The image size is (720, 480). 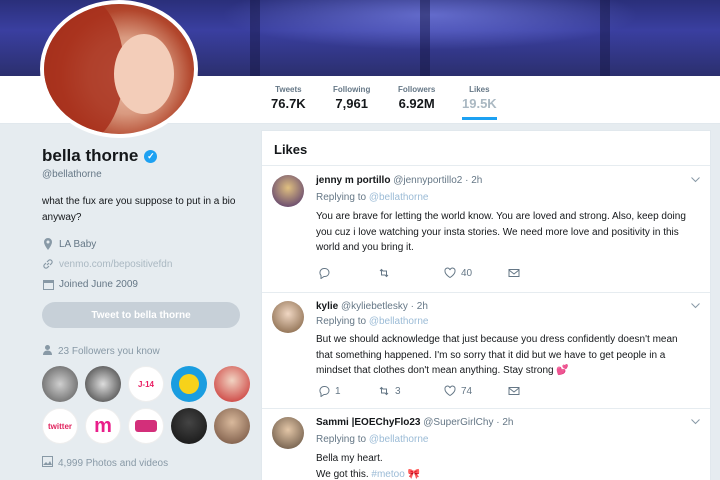 I want to click on banner-glow, so click(x=430, y=25).